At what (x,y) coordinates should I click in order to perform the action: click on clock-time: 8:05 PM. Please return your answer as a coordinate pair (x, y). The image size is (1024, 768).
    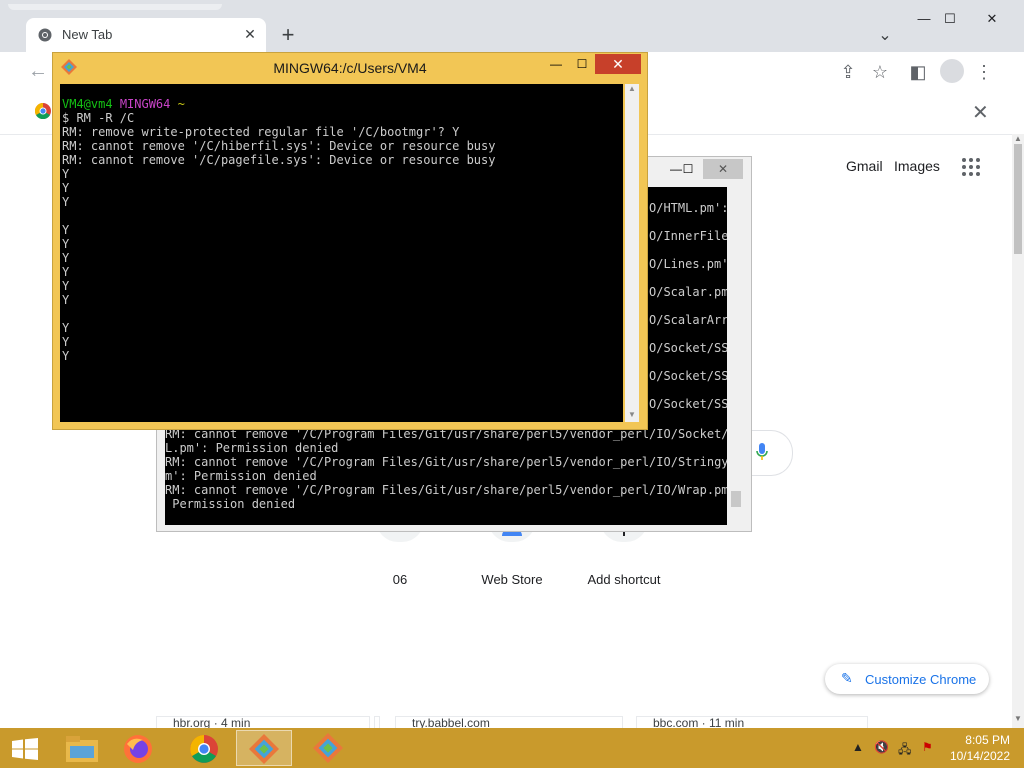
    Looking at the image, I should click on (975, 740).